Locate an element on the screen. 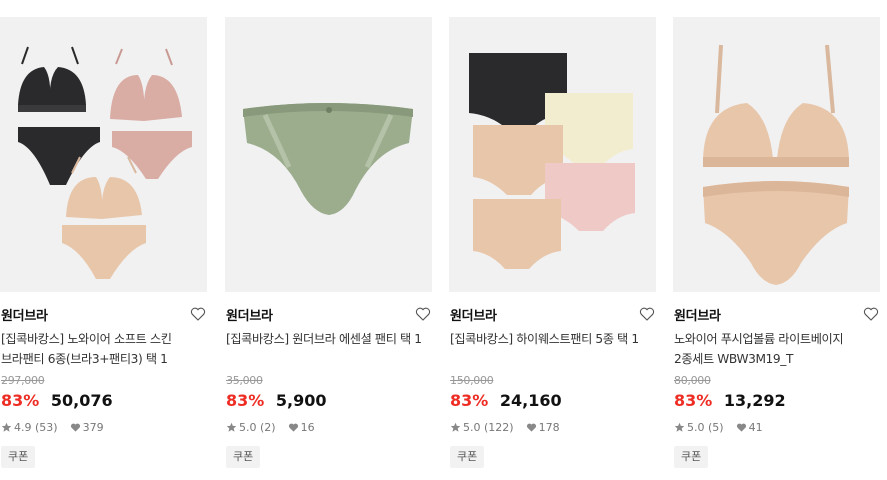  likes-count: 41 is located at coordinates (755, 427).